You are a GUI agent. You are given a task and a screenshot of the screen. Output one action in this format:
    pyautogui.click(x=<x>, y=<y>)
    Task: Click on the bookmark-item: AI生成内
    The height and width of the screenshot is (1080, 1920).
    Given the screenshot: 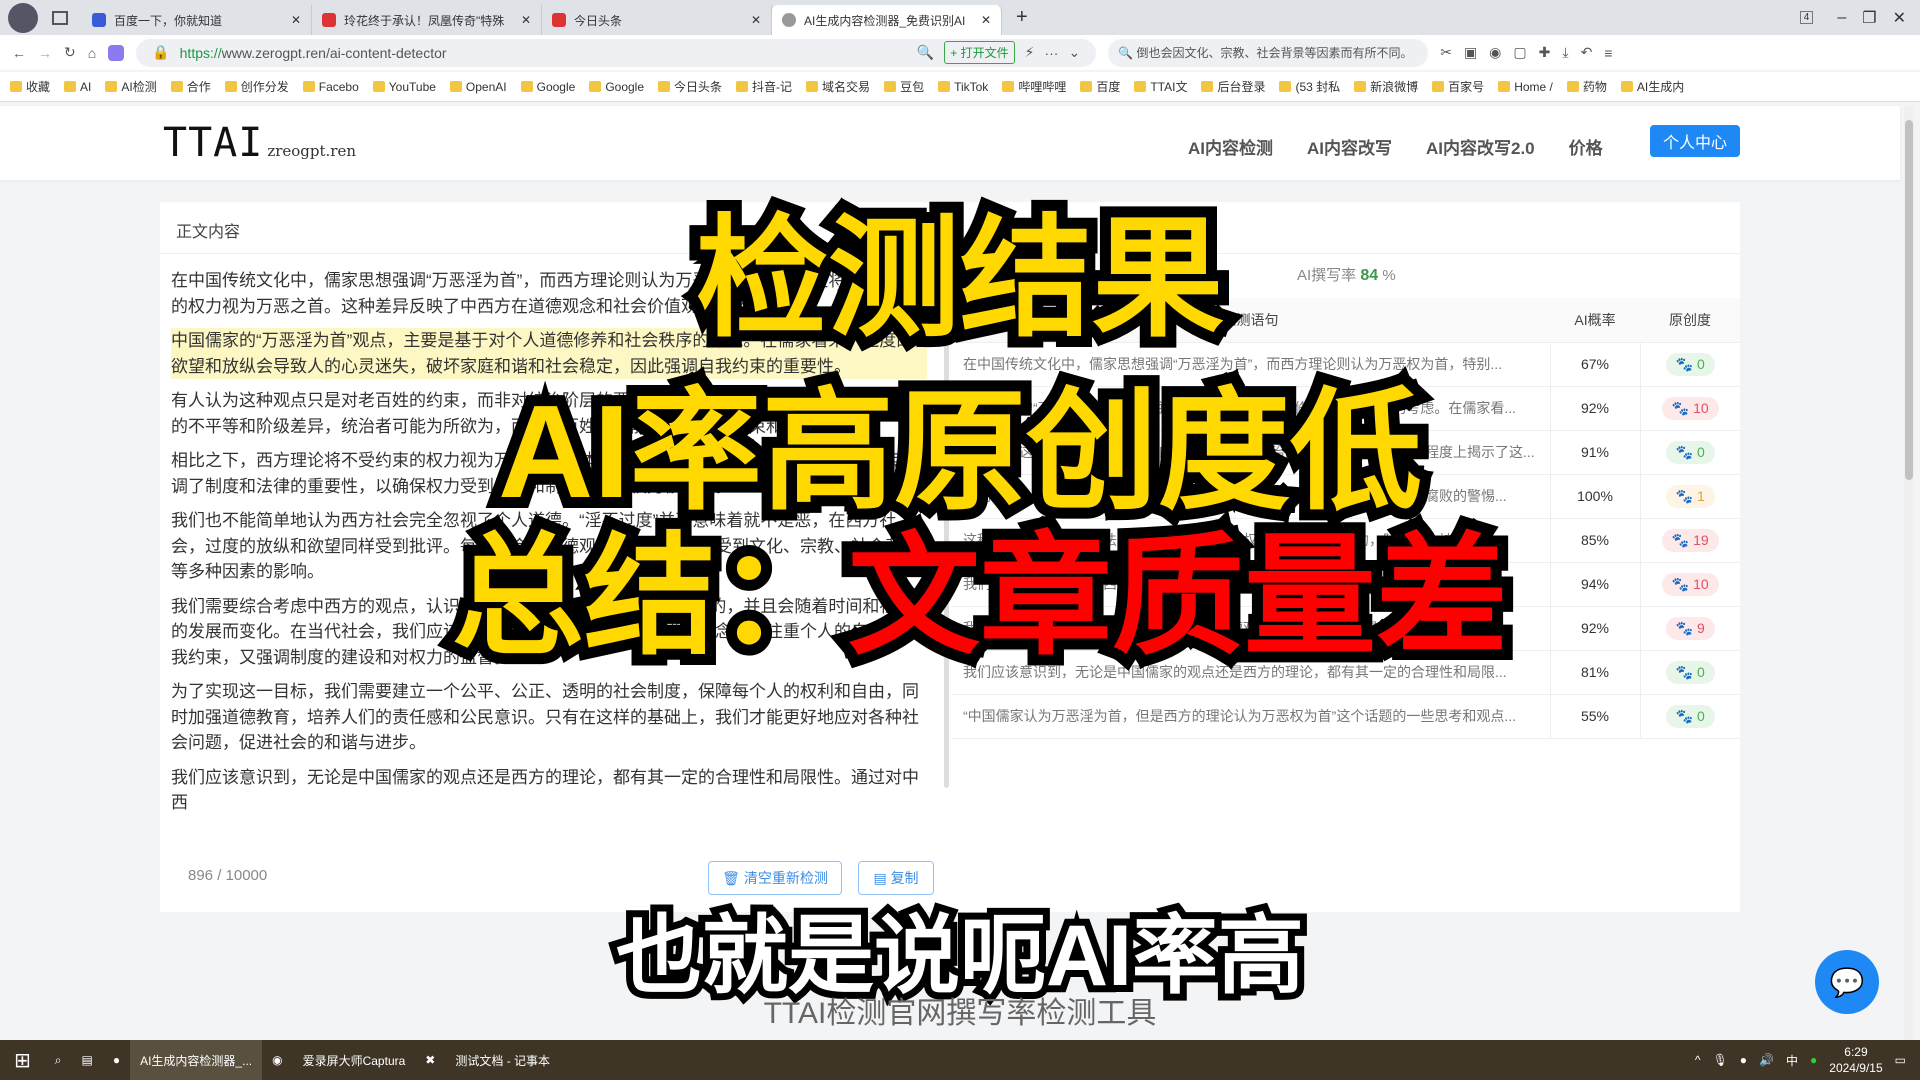 What is the action you would take?
    pyautogui.click(x=1652, y=86)
    